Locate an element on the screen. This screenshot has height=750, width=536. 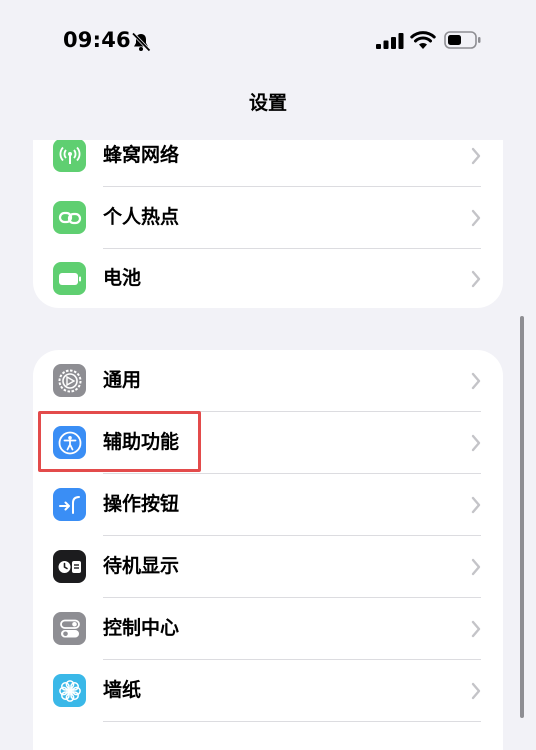
status-time: 09:46 is located at coordinates (97, 40).